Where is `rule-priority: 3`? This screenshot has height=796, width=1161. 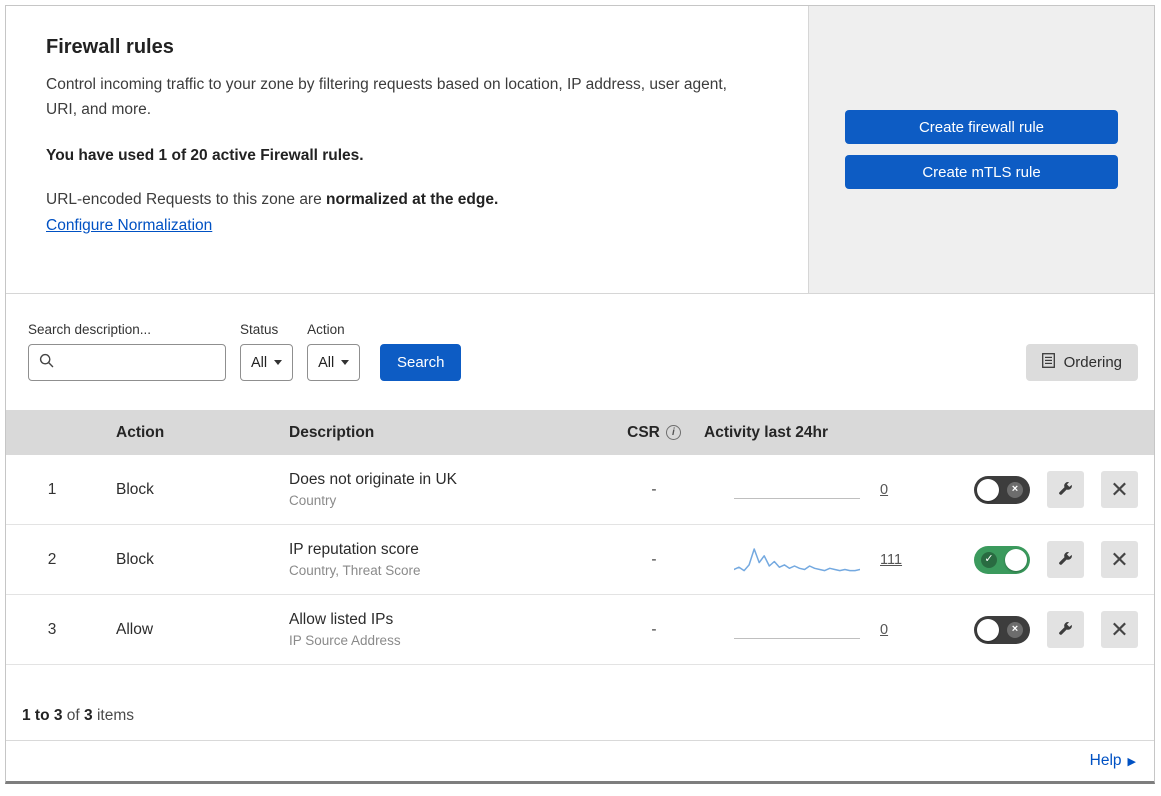 rule-priority: 3 is located at coordinates (52, 629).